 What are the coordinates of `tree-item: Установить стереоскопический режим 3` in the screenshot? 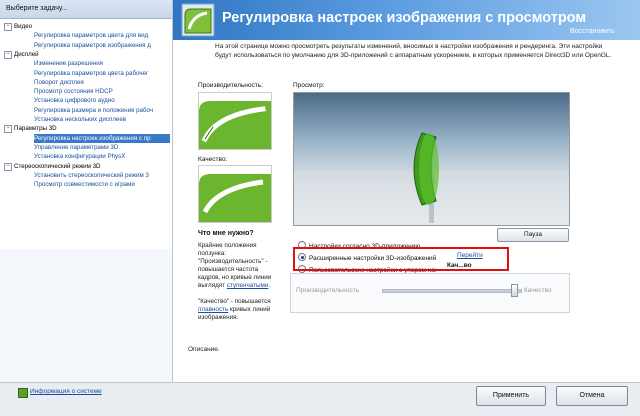 It's located at (102, 175).